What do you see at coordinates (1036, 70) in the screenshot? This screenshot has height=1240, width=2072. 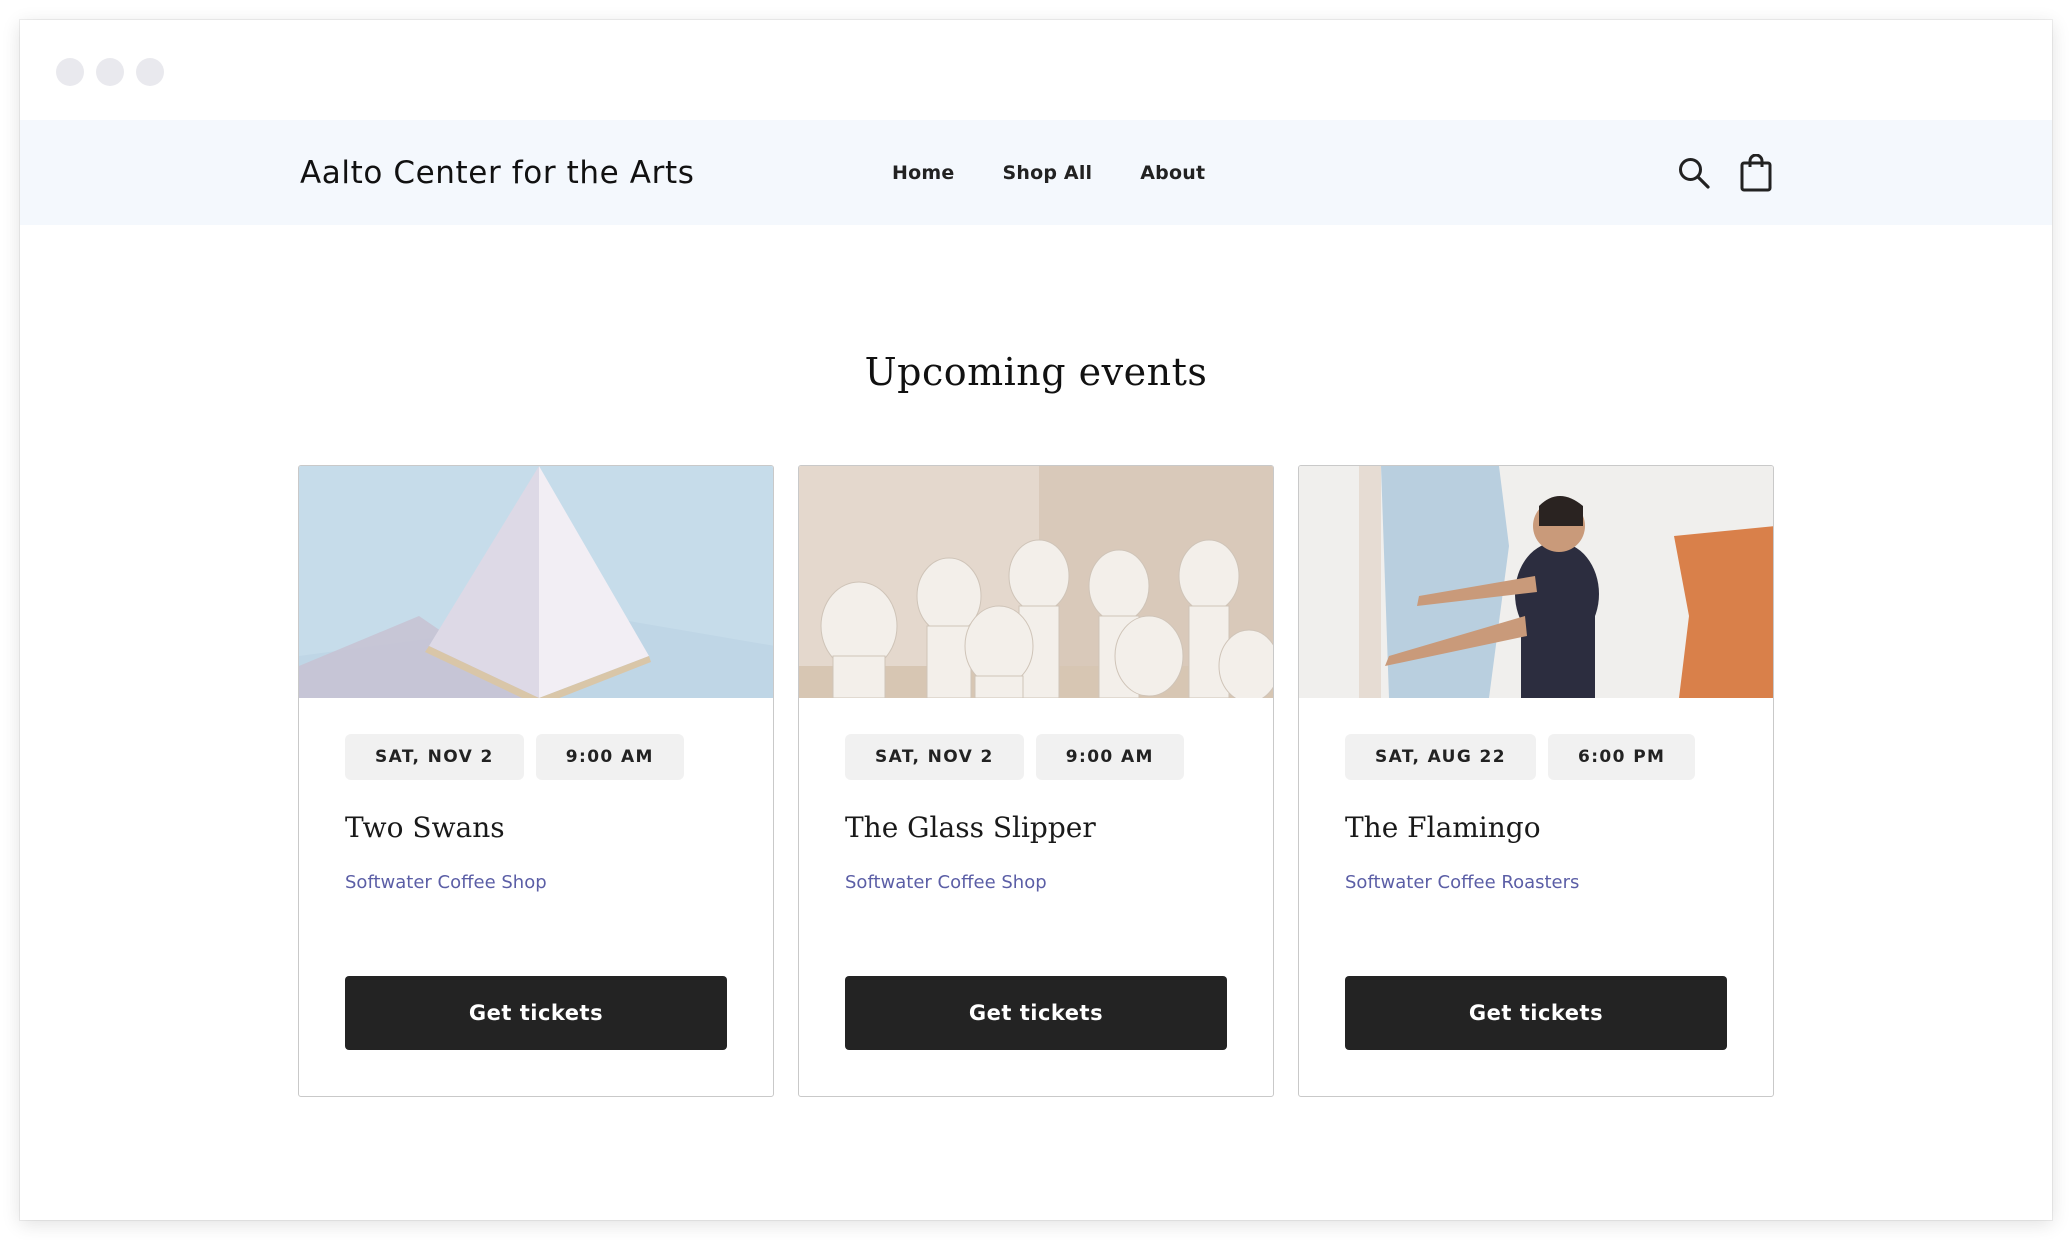 I see `window-titlebar` at bounding box center [1036, 70].